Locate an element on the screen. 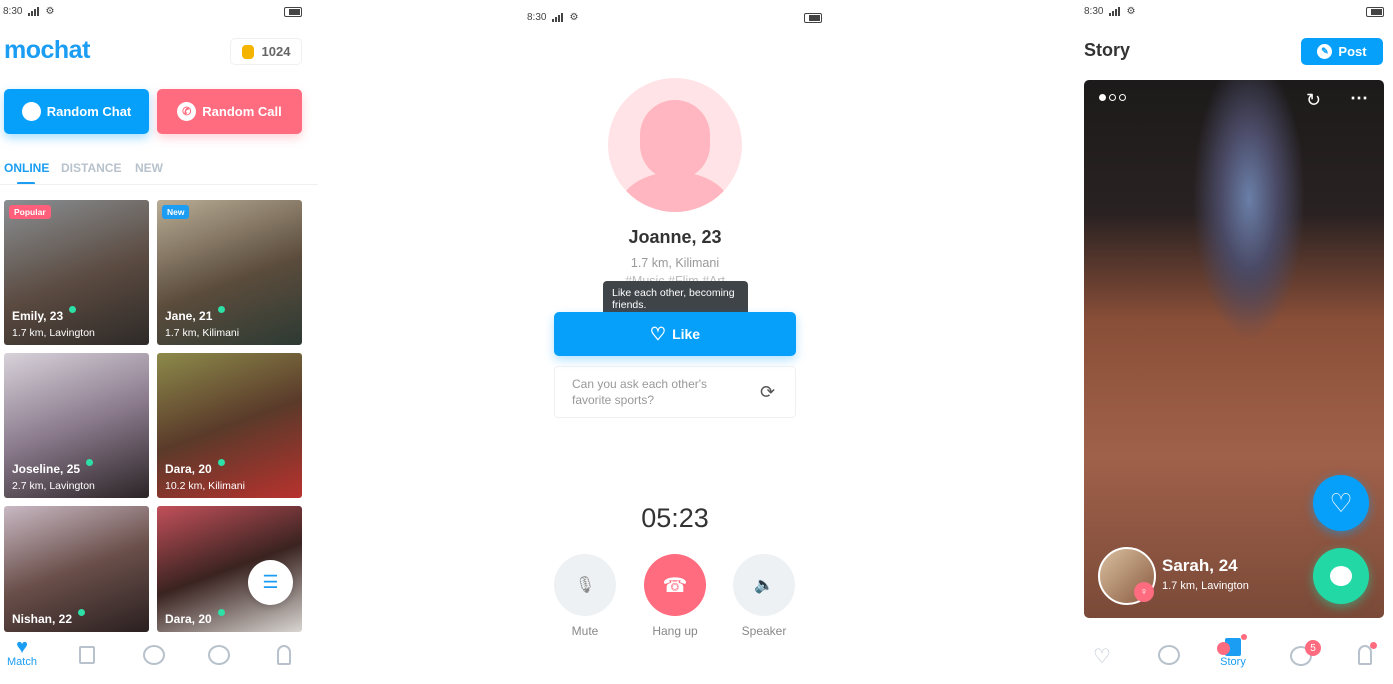  nav-match: ♥ Match is located at coordinates (22, 652).